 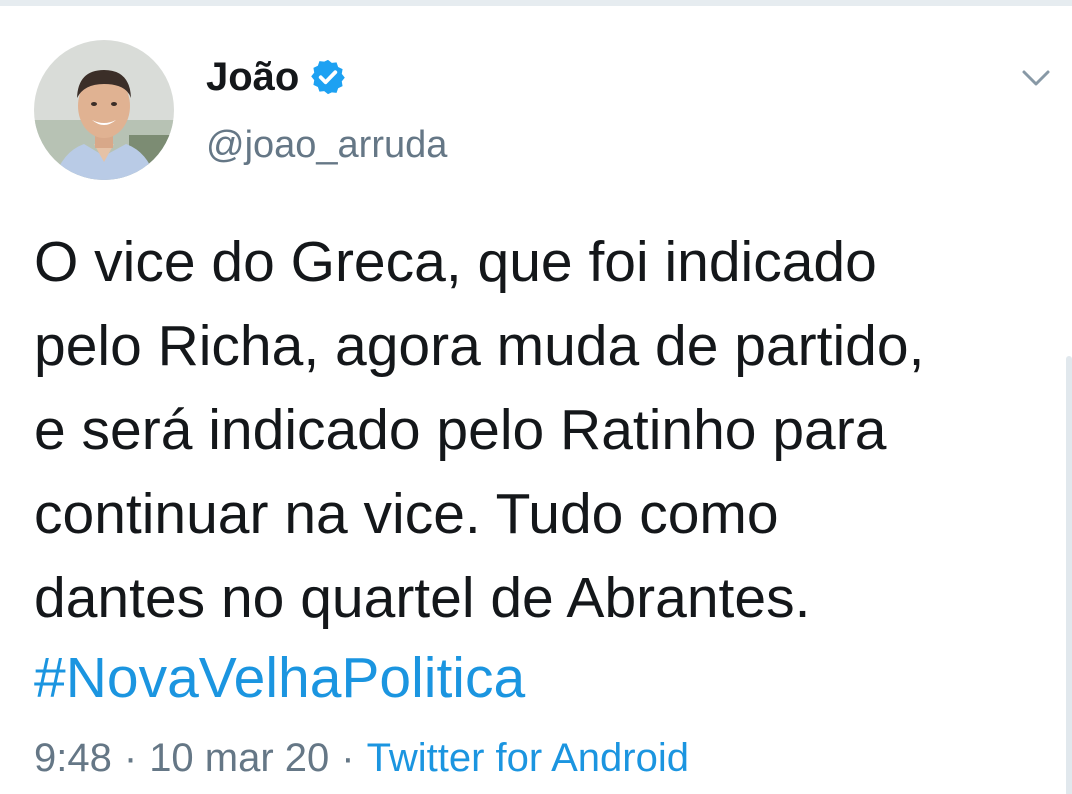 I want to click on tweet-date: 10 mar 20, so click(x=239, y=758).